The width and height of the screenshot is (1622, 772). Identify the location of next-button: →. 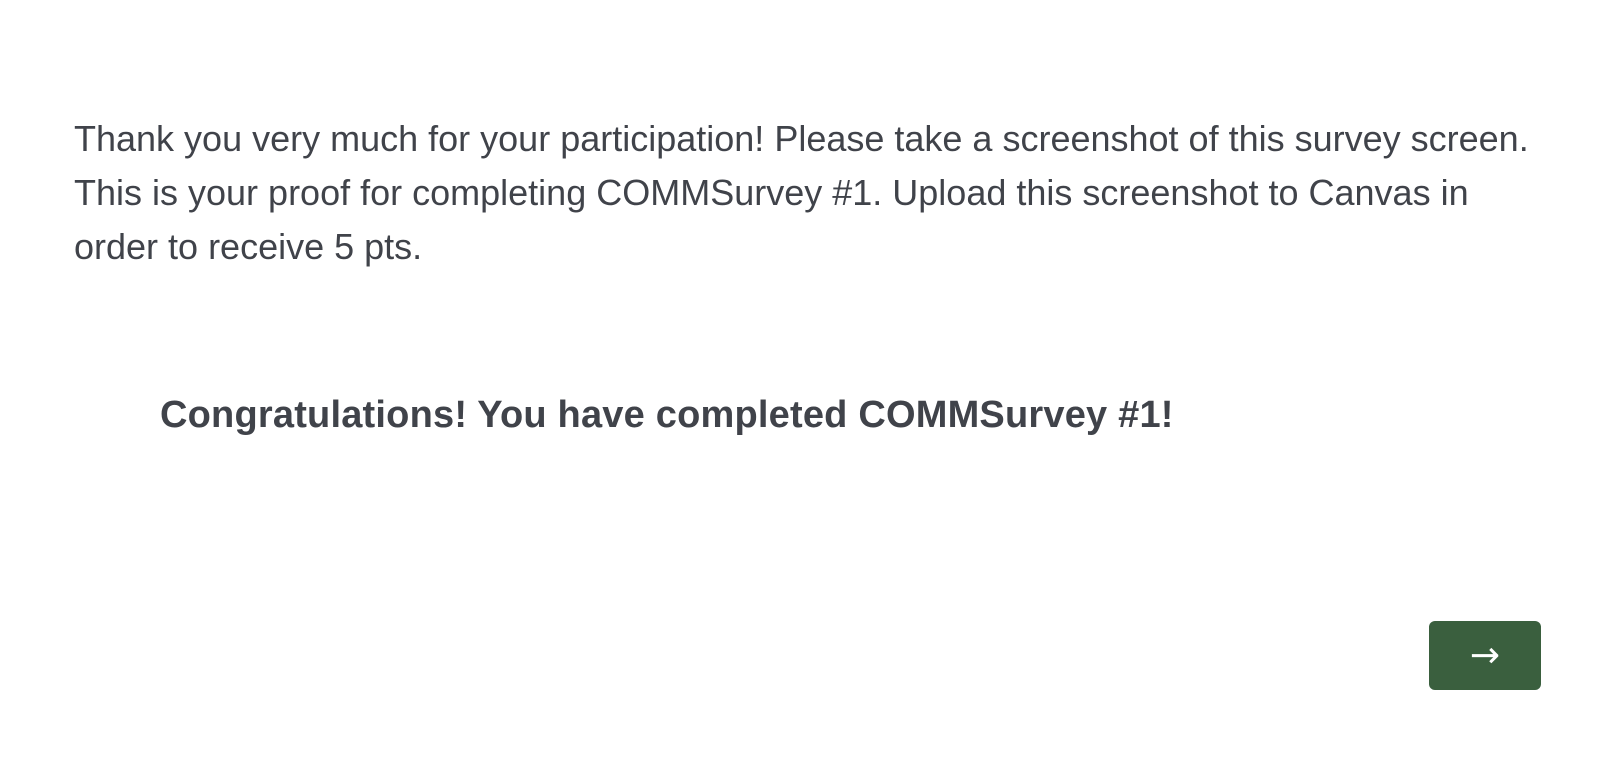
(1485, 655).